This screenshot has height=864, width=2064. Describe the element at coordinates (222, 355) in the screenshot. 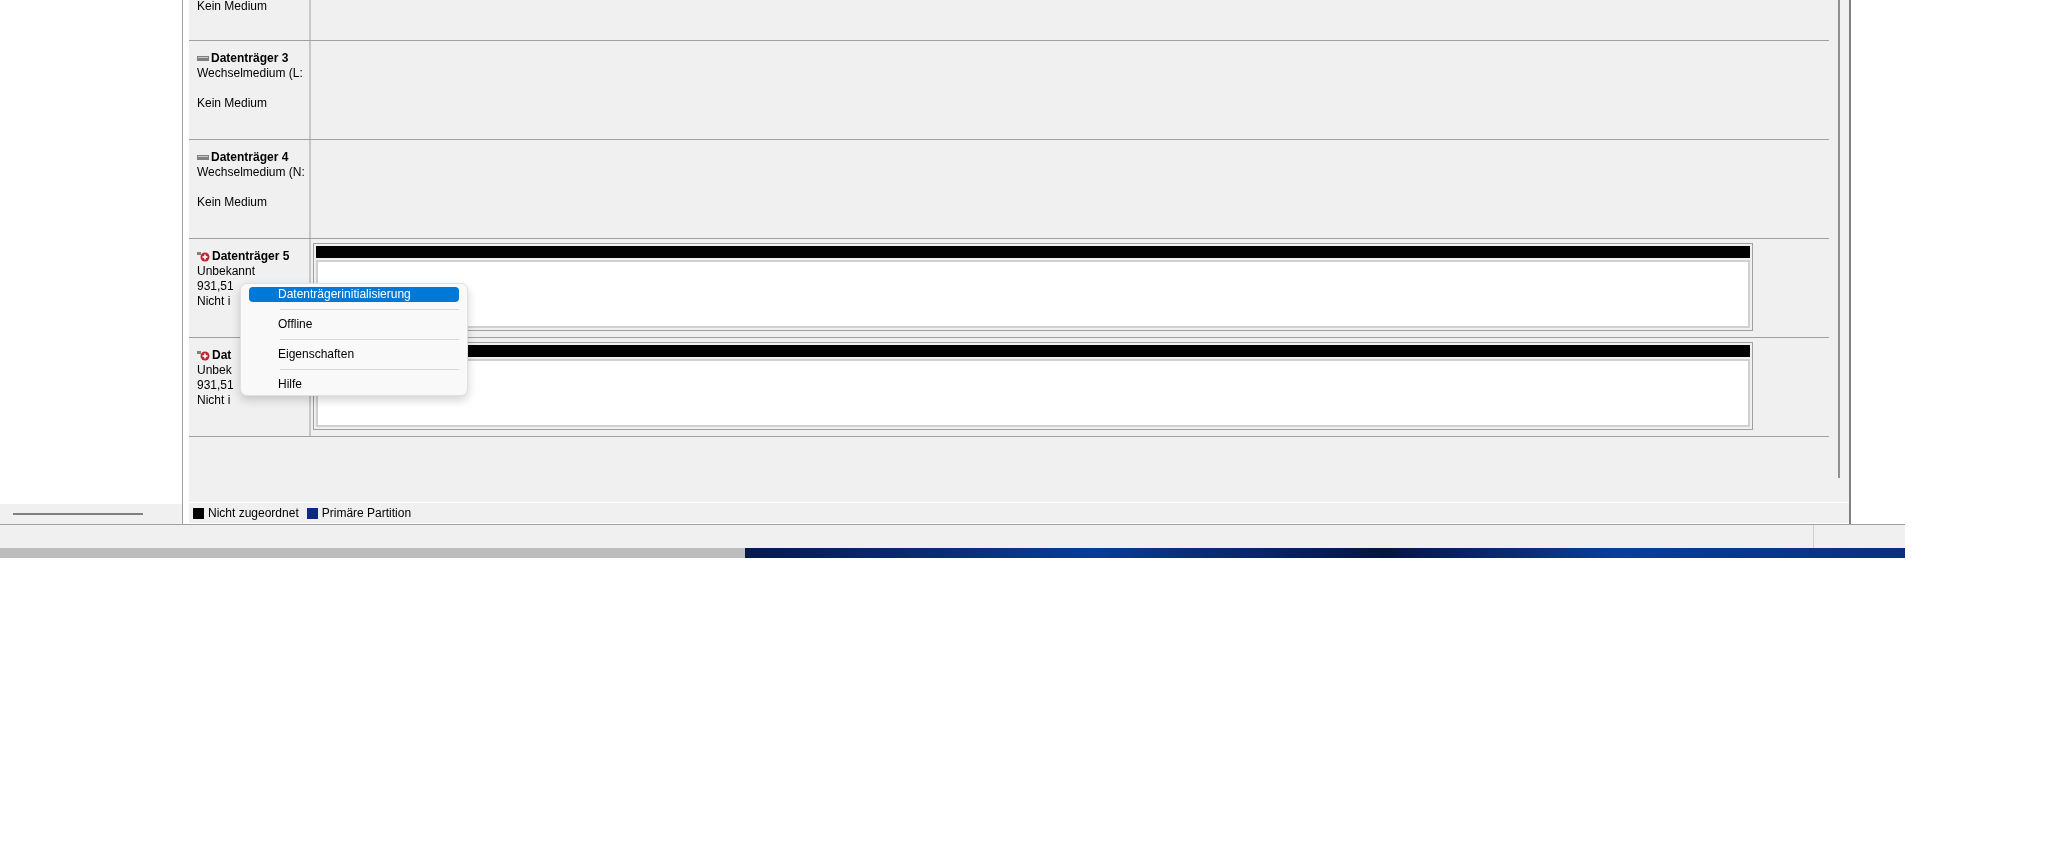

I see `disk-name: Dat` at that location.